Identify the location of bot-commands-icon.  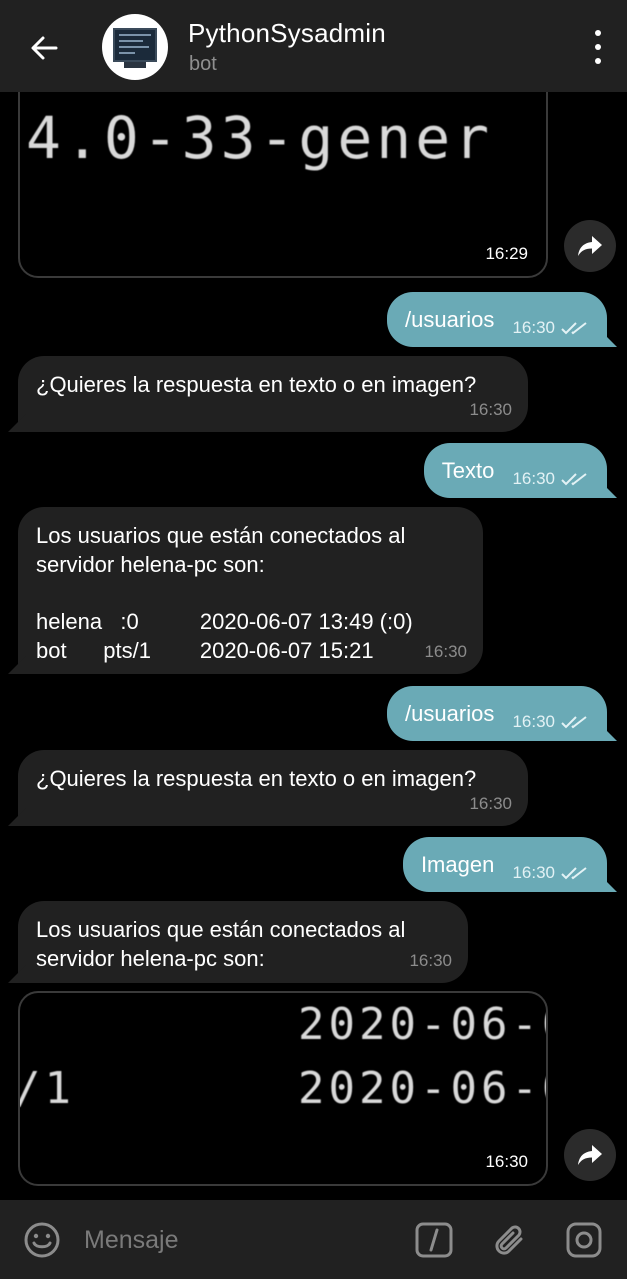
(434, 1240).